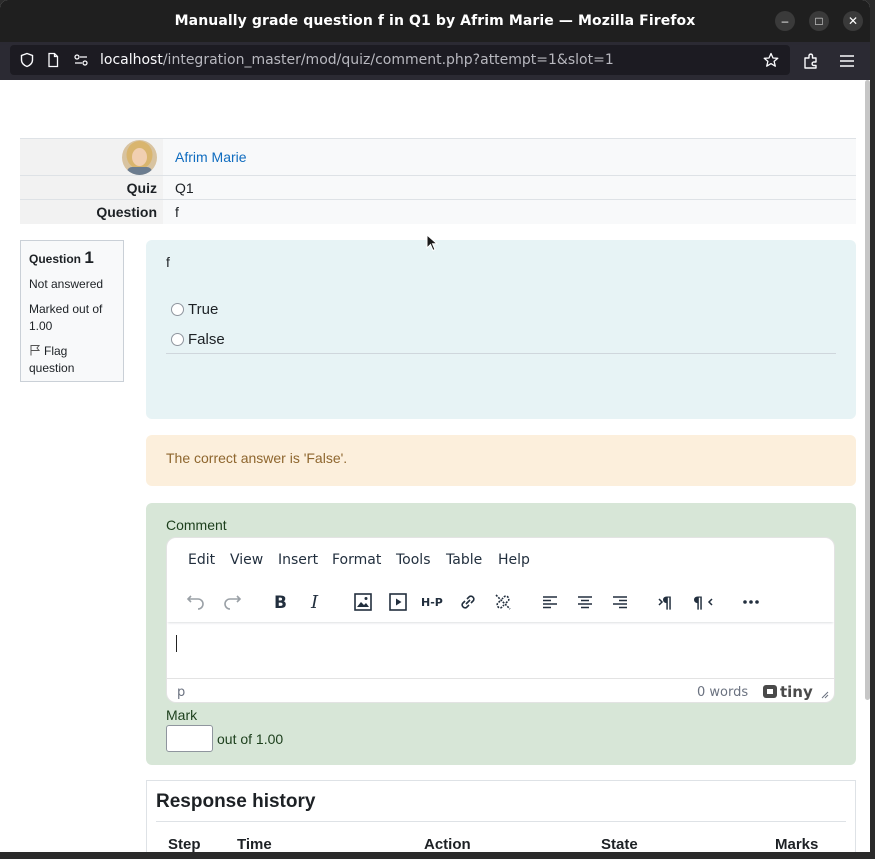 This screenshot has height=859, width=875. Describe the element at coordinates (61, 257) in the screenshot. I see `question-number: Question 1` at that location.